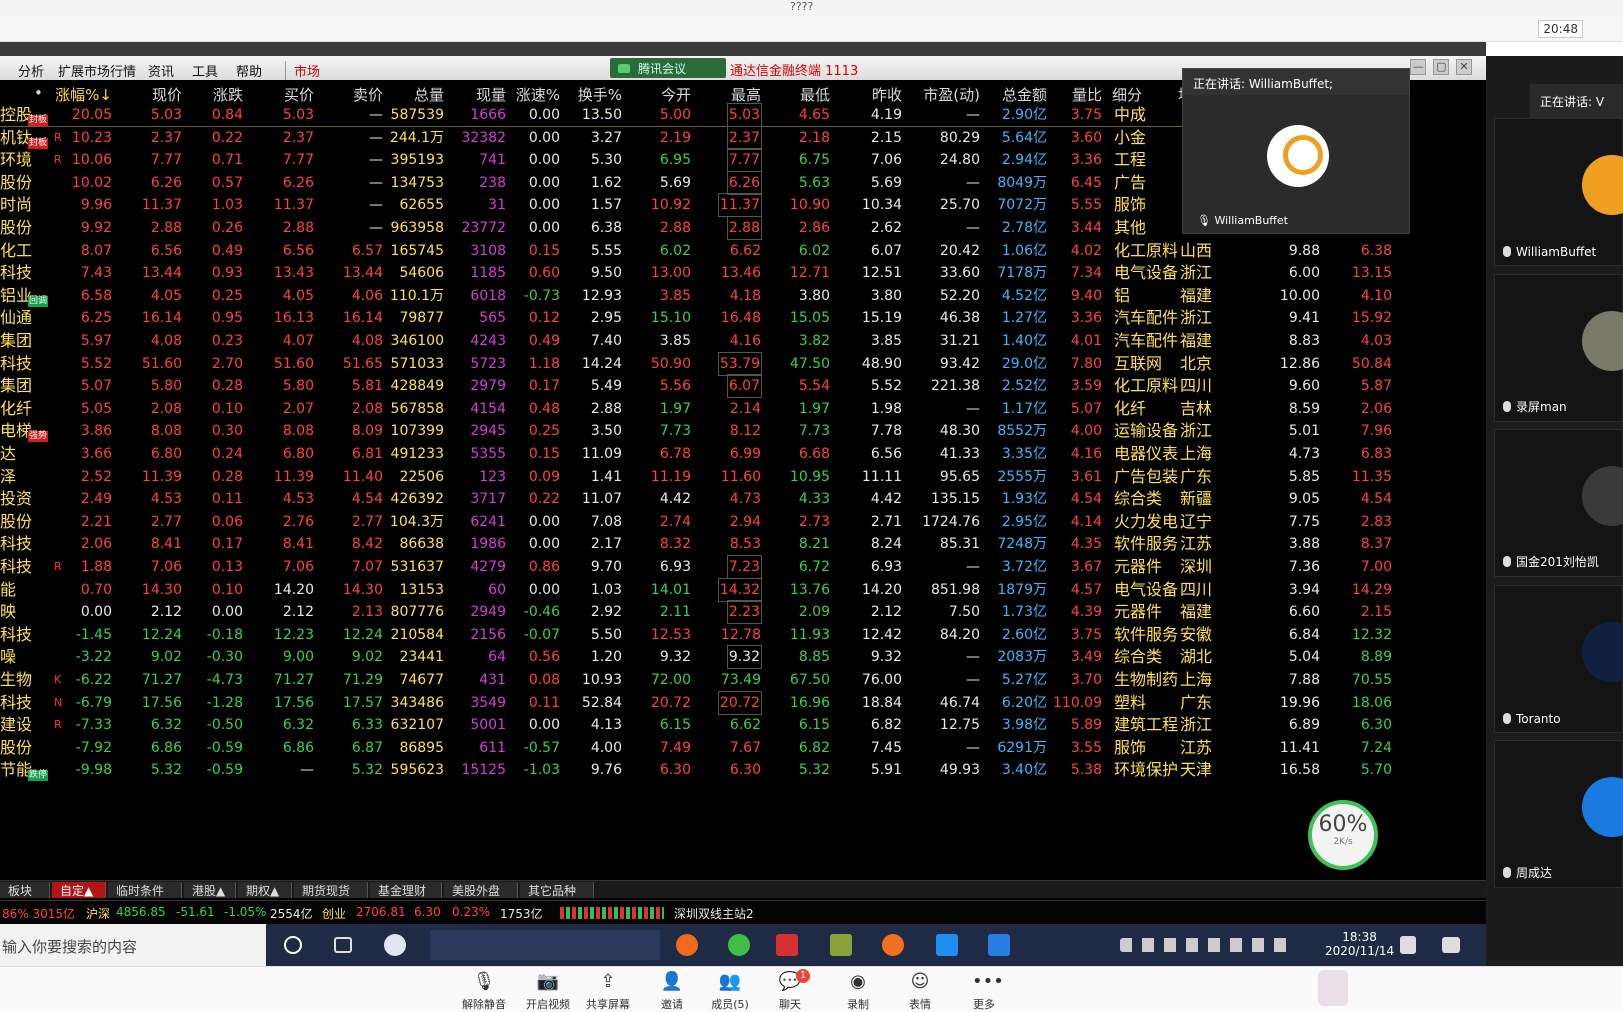 Image resolution: width=1623 pixels, height=1012 pixels. What do you see at coordinates (557, 897) in the screenshot?
I see `tab-8: 其它品种▲` at bounding box center [557, 897].